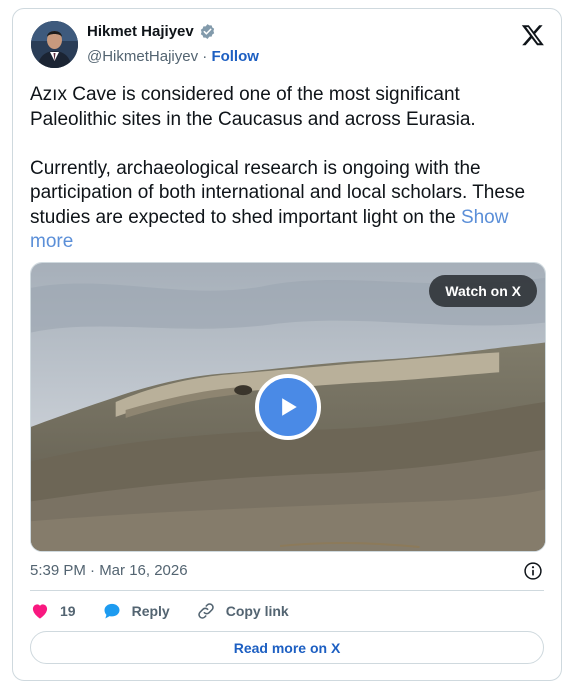  Describe the element at coordinates (142, 56) in the screenshot. I see `author-handle: @HikmetHajiyev` at that location.